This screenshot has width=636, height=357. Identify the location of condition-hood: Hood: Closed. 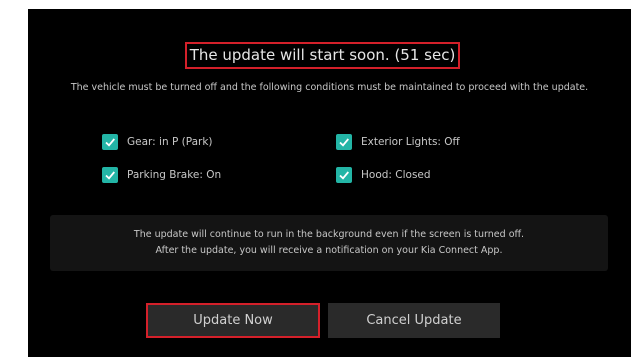
(383, 175).